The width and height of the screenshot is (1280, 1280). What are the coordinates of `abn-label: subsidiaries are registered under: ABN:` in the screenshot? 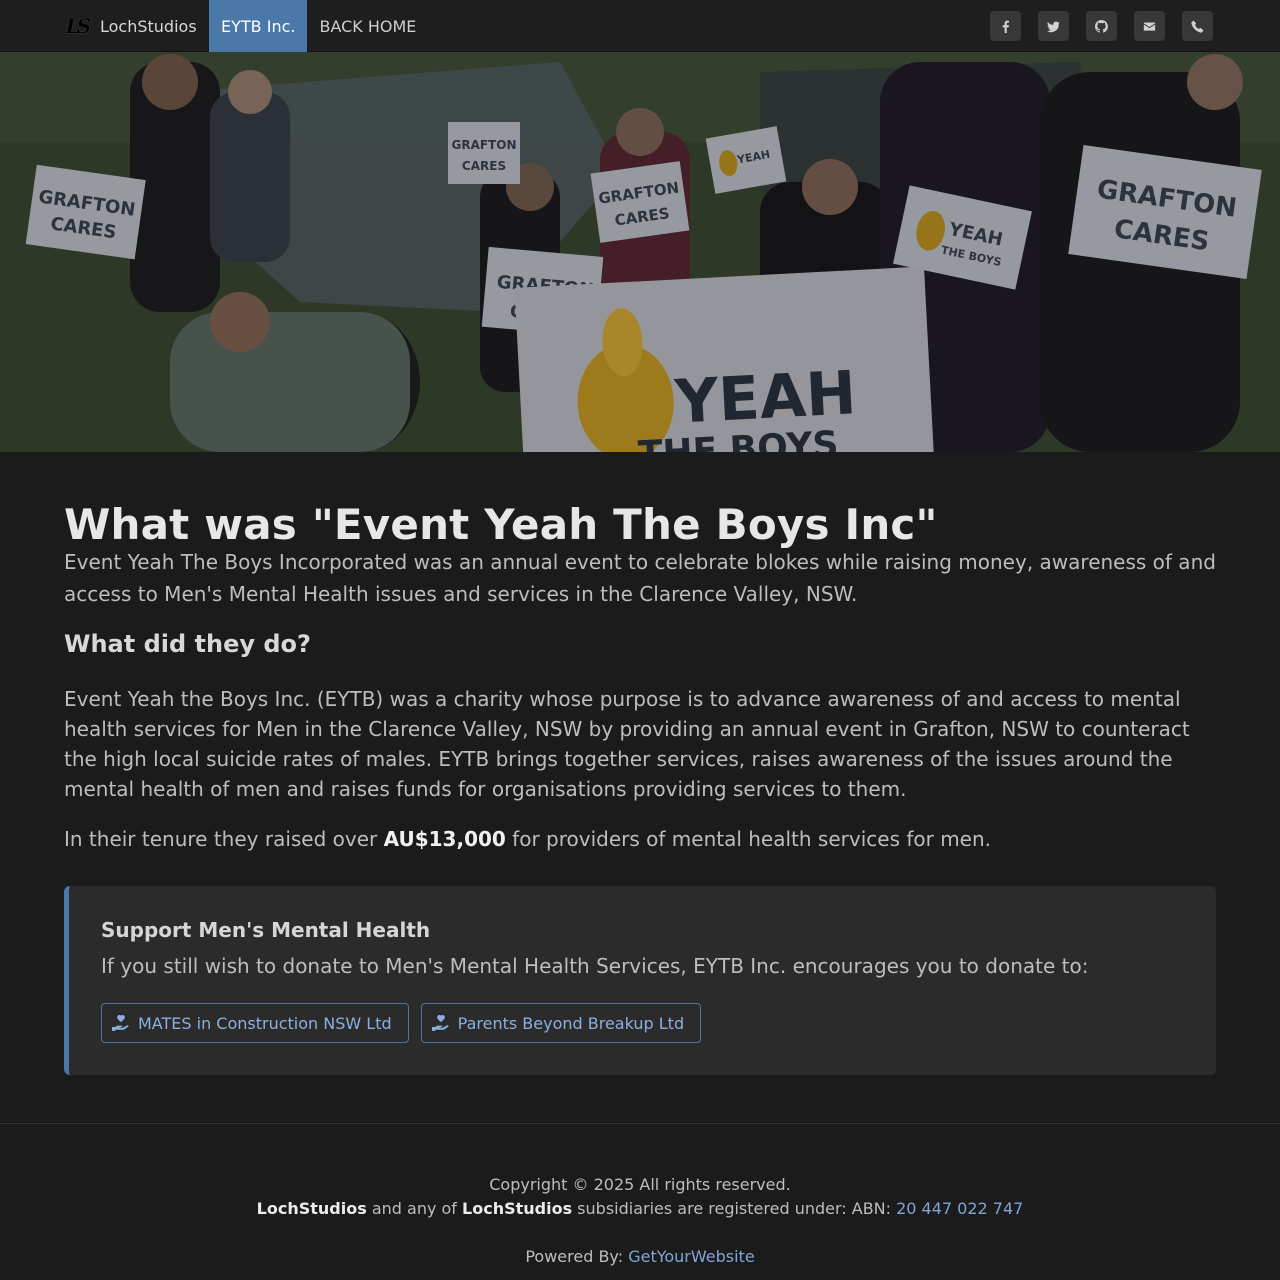 It's located at (734, 1208).